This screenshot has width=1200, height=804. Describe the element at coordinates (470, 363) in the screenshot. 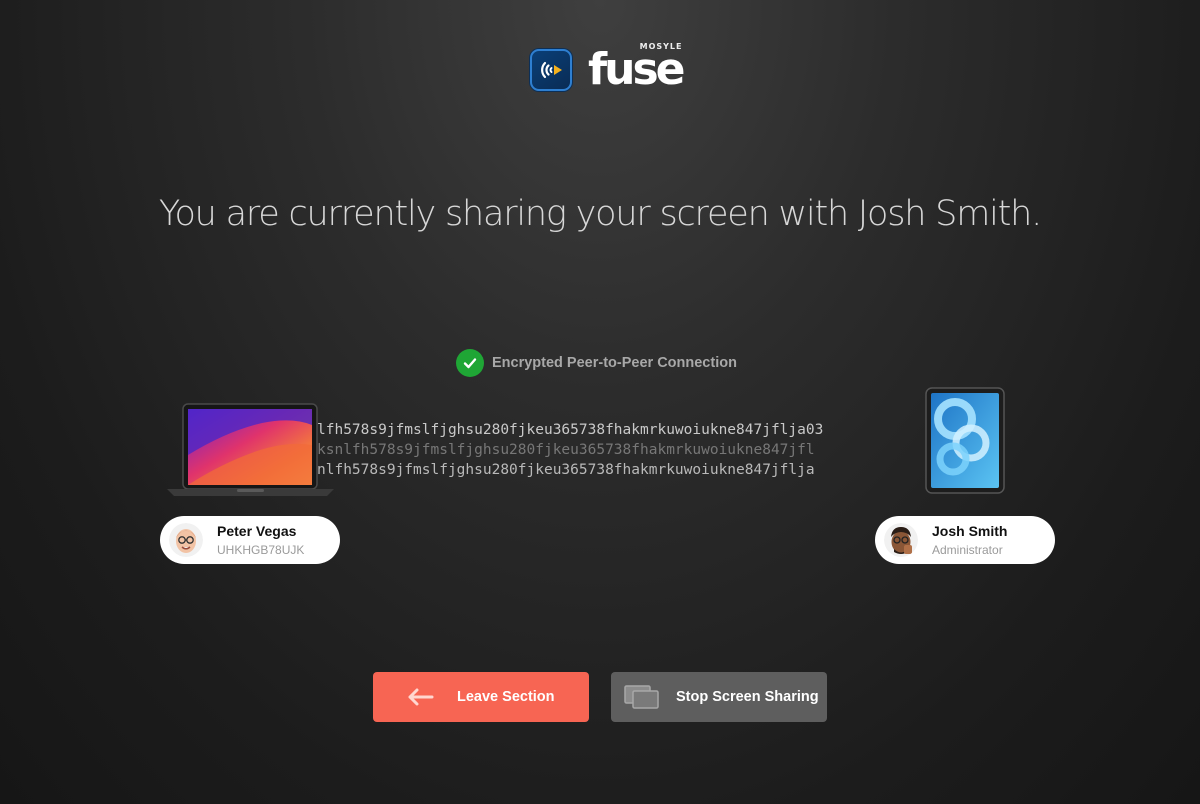

I see `check-circle-icon` at that location.